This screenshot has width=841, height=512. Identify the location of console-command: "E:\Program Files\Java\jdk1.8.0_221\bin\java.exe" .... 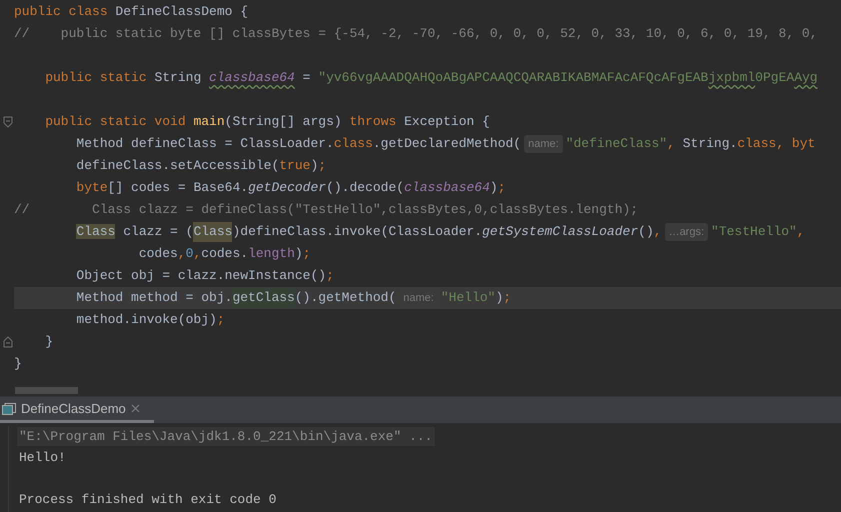
(226, 436).